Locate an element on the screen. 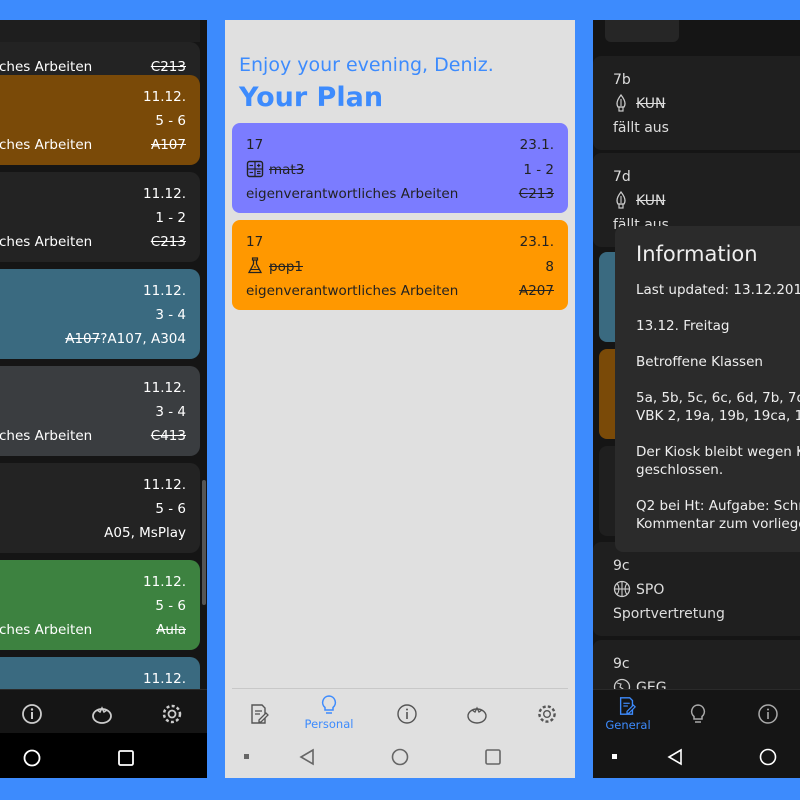  card-room: C413 is located at coordinates (168, 436).